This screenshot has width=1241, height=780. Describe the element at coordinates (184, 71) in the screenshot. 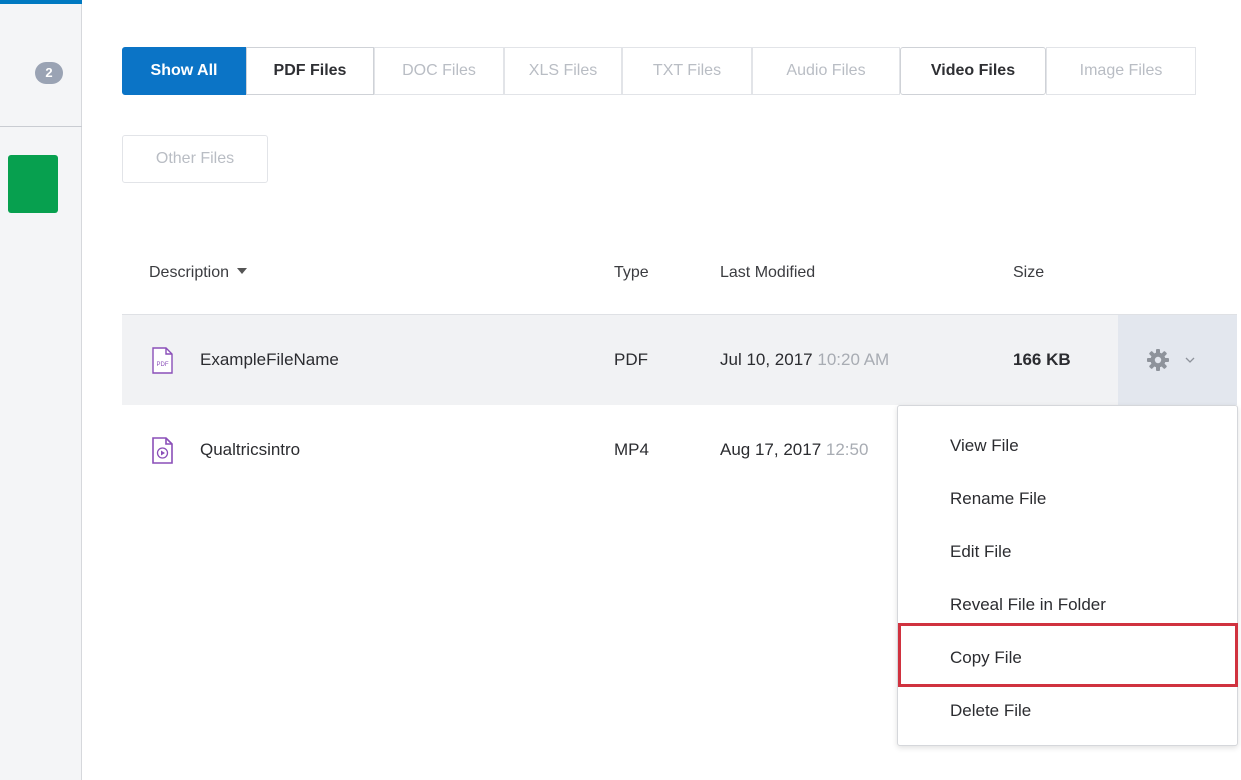

I see `filter-show-all-button: Show All` at that location.